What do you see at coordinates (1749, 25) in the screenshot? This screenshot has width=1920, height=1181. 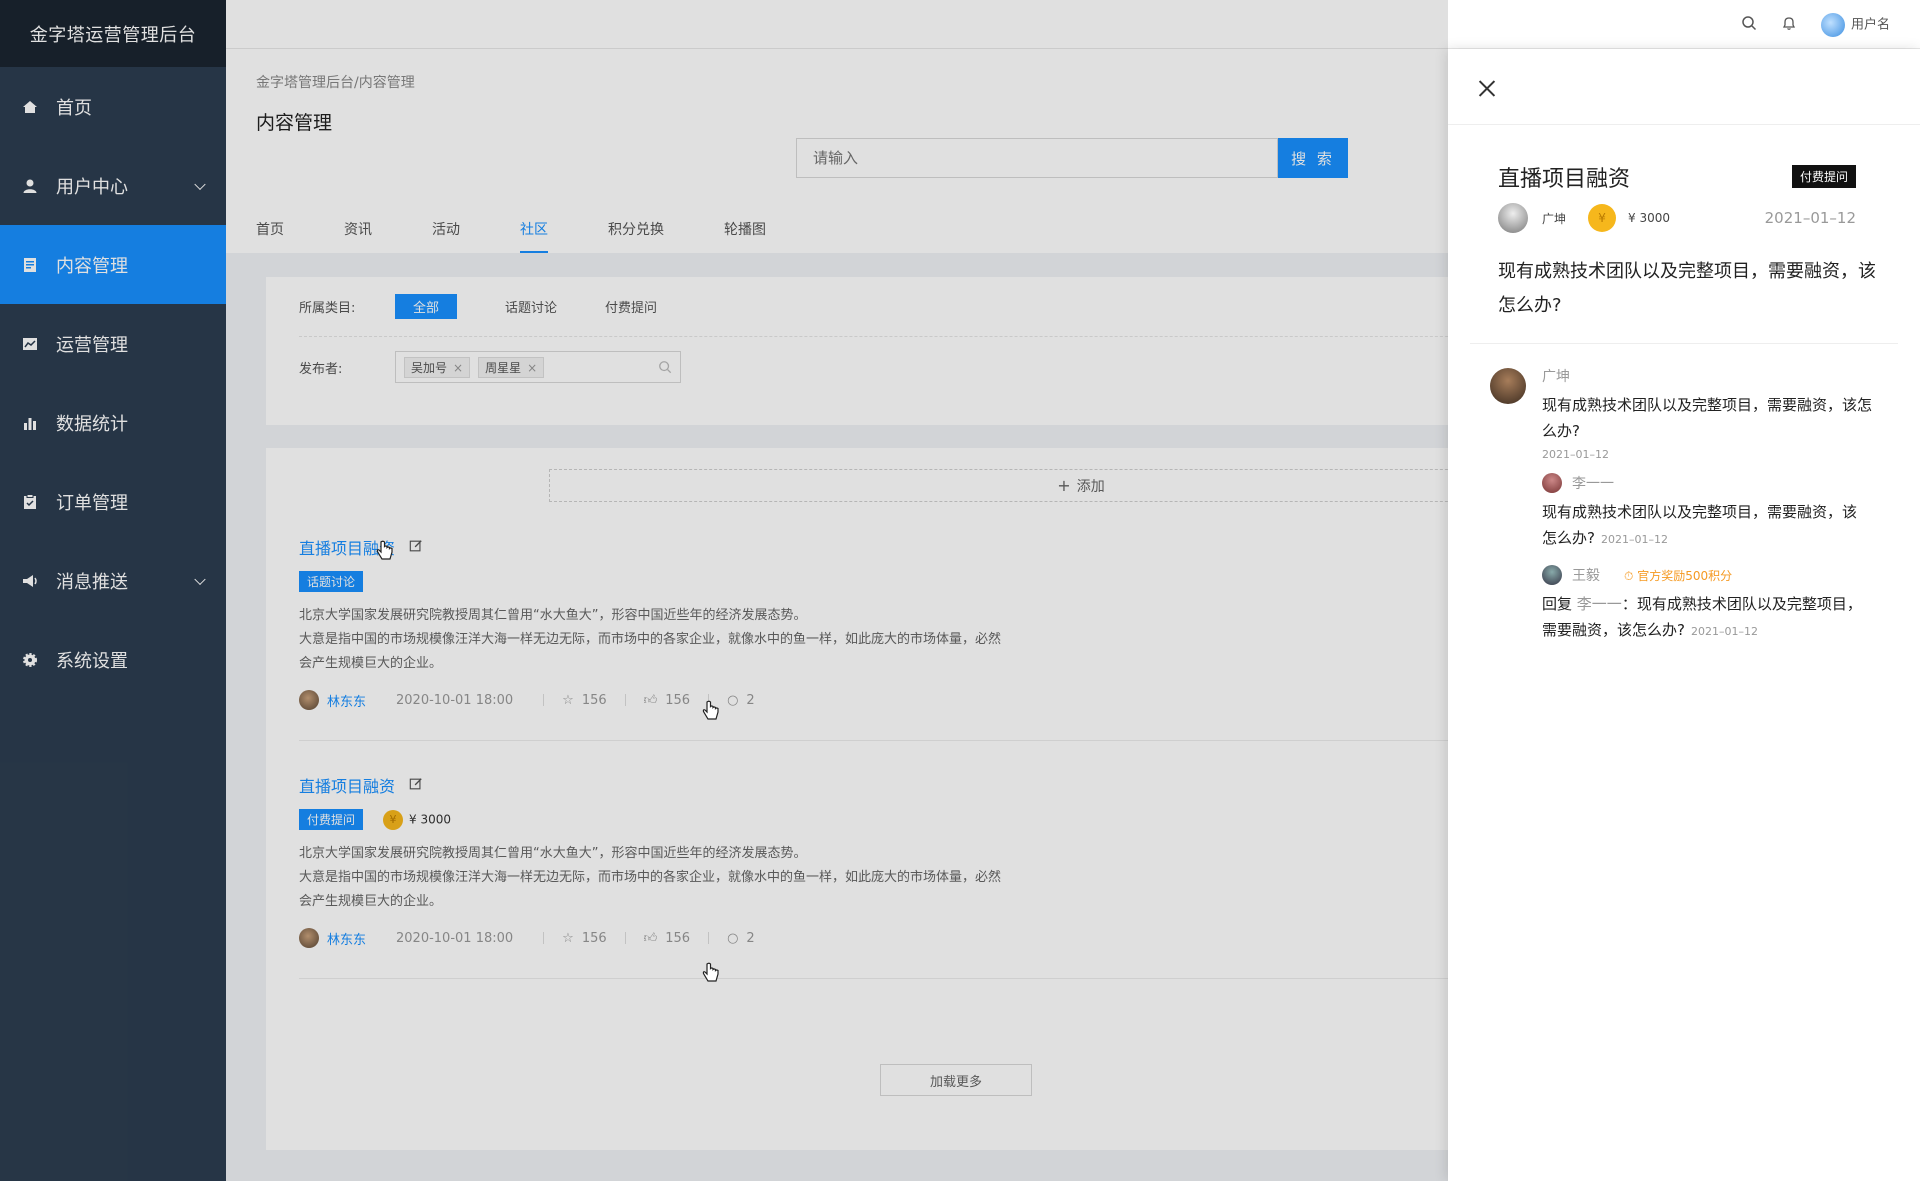 I see `search-icon` at bounding box center [1749, 25].